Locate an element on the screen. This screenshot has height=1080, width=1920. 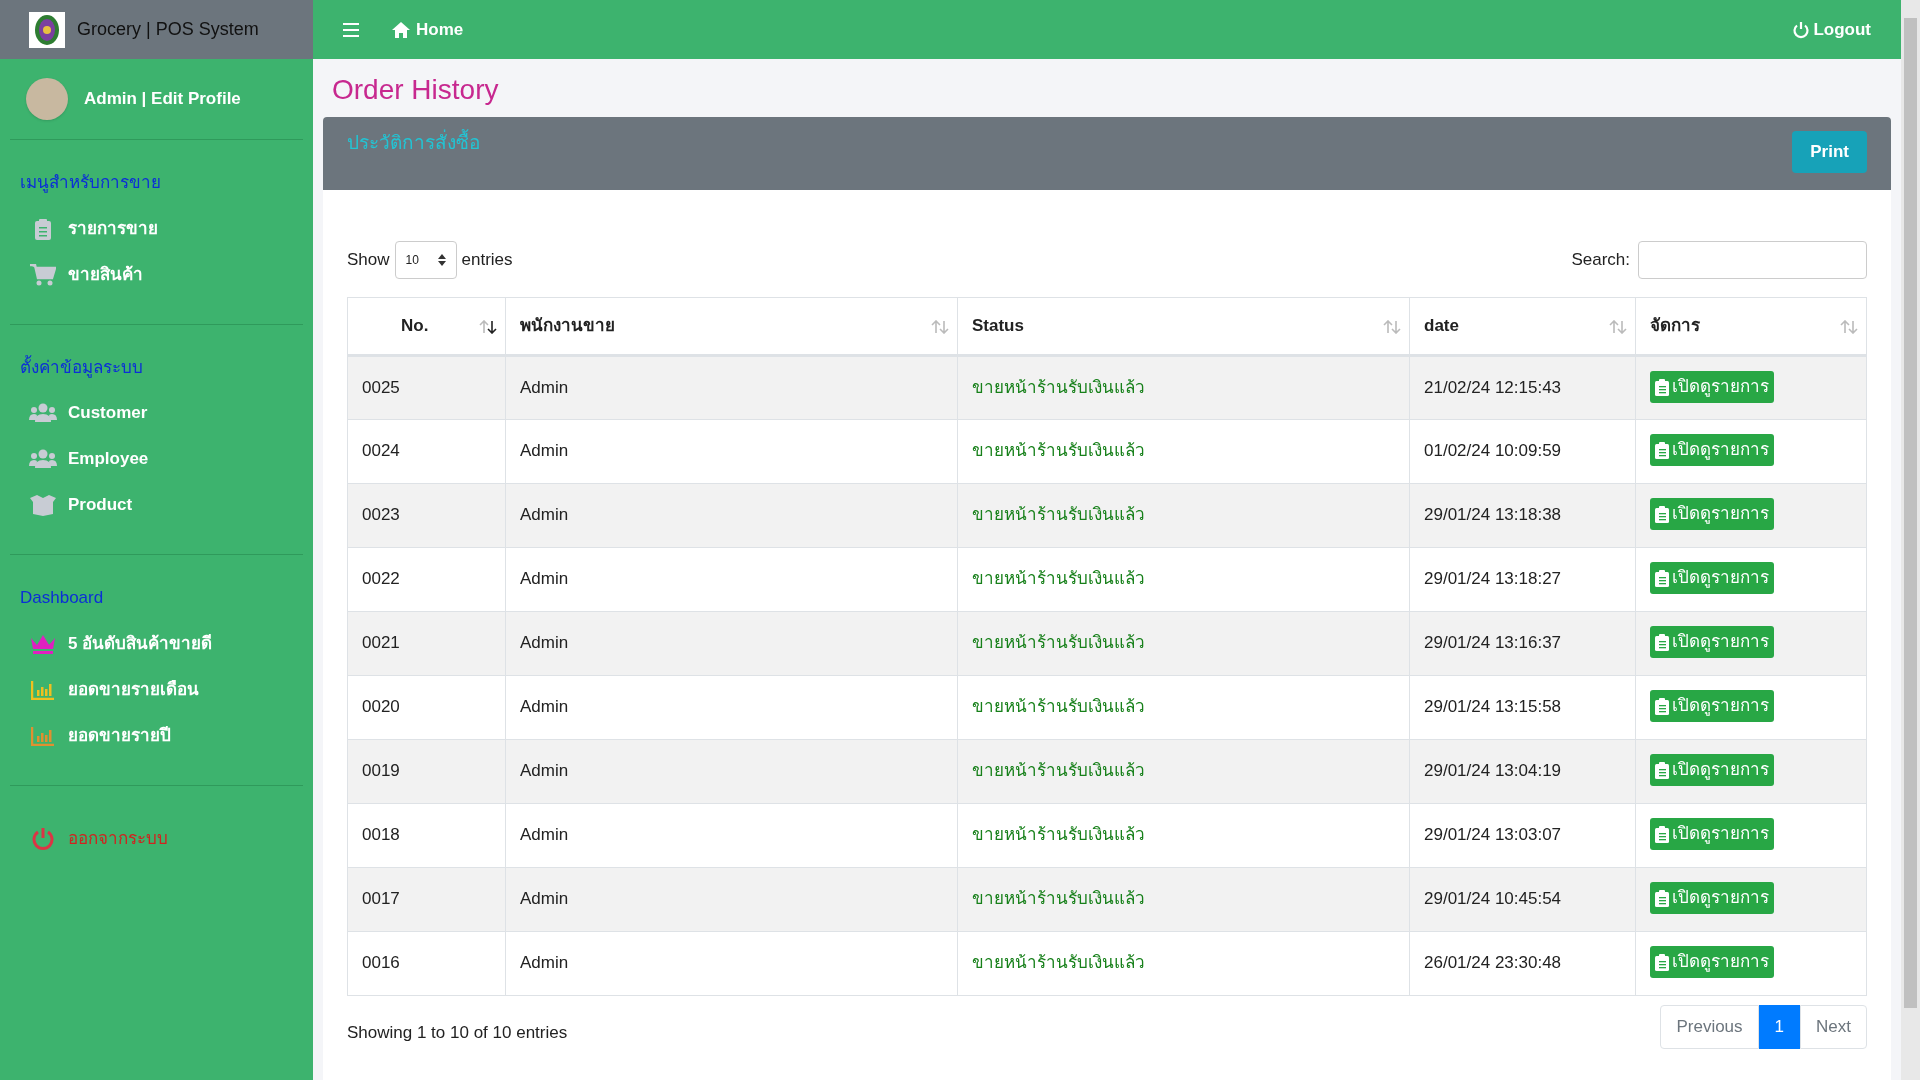
show-label: Show is located at coordinates (368, 260).